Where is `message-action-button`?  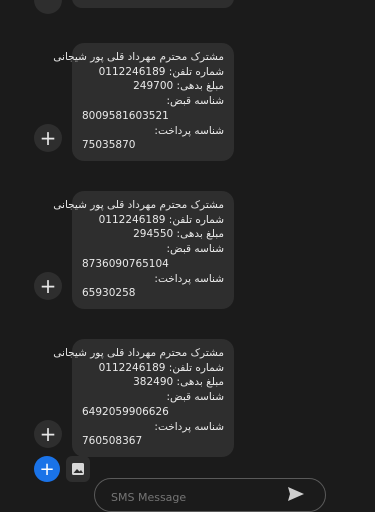 message-action-button is located at coordinates (48, 7).